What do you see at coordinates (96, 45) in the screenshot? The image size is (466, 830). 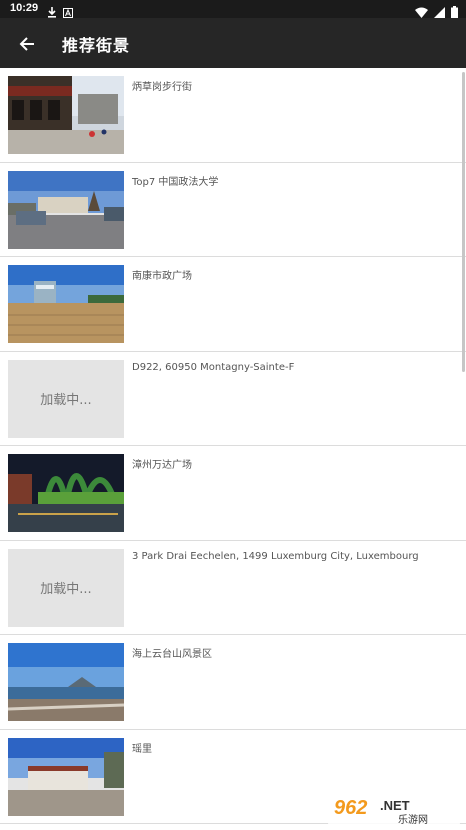 I see `page-title: 推荐街景` at bounding box center [96, 45].